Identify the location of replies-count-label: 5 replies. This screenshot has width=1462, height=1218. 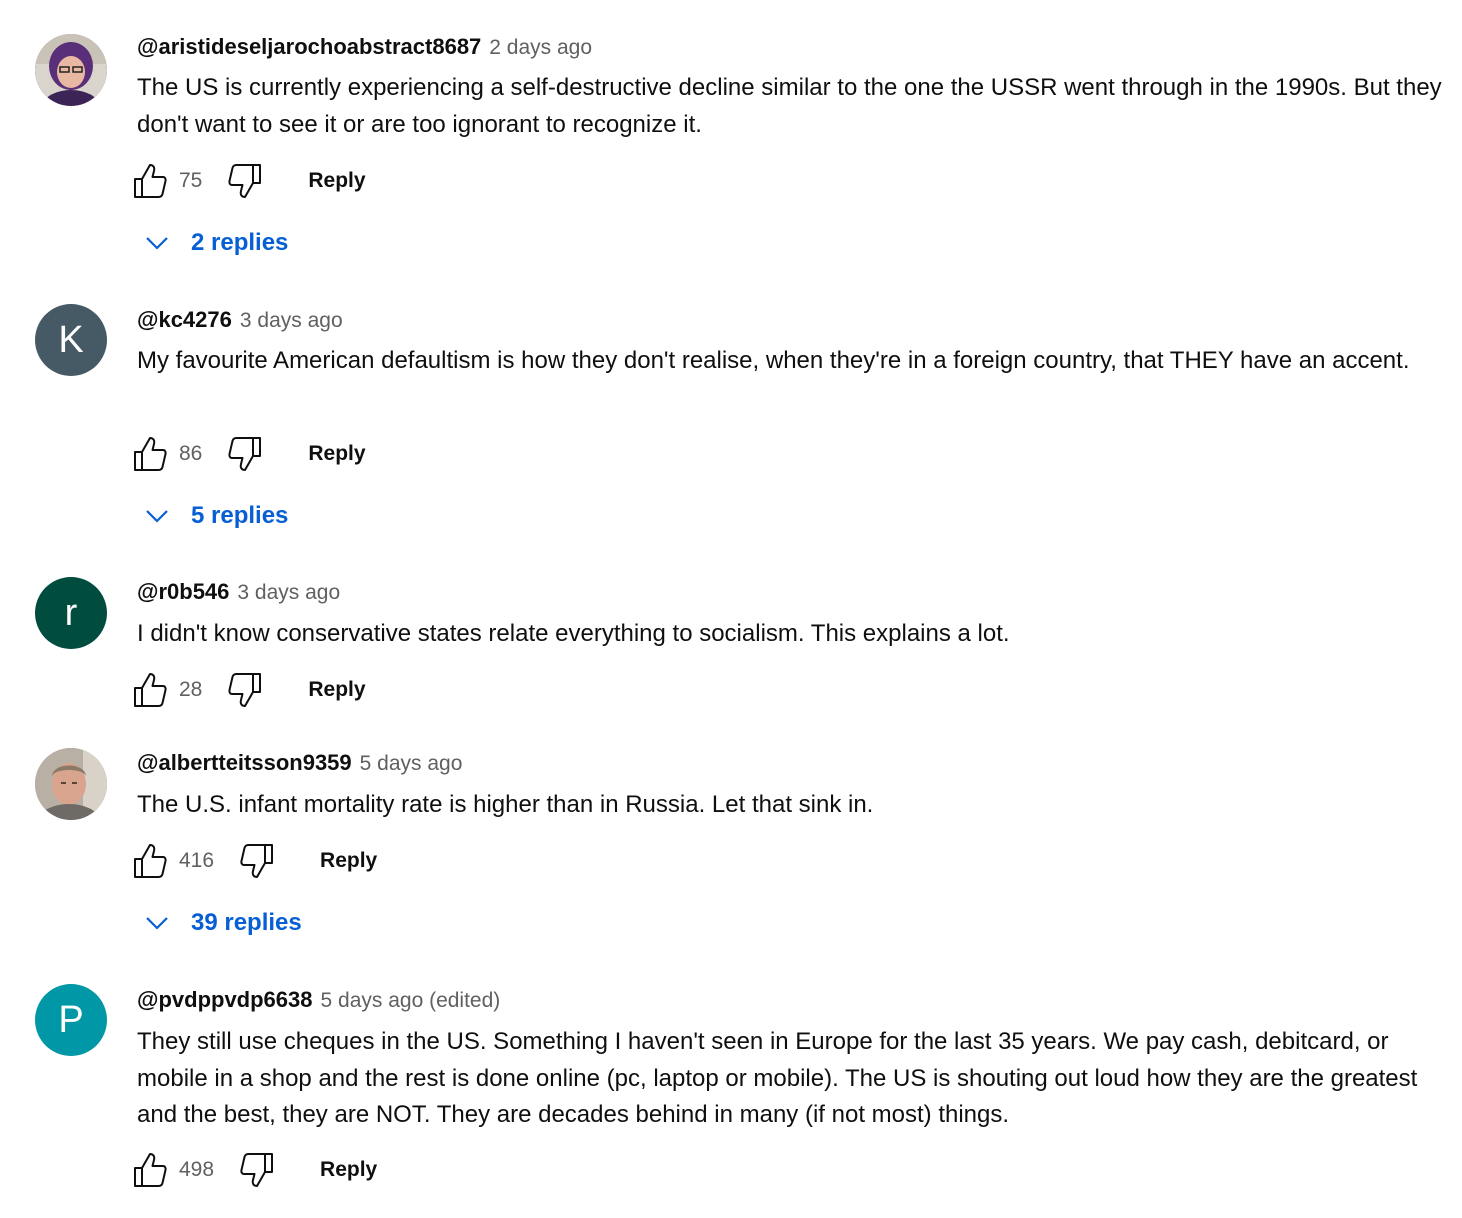
(240, 515).